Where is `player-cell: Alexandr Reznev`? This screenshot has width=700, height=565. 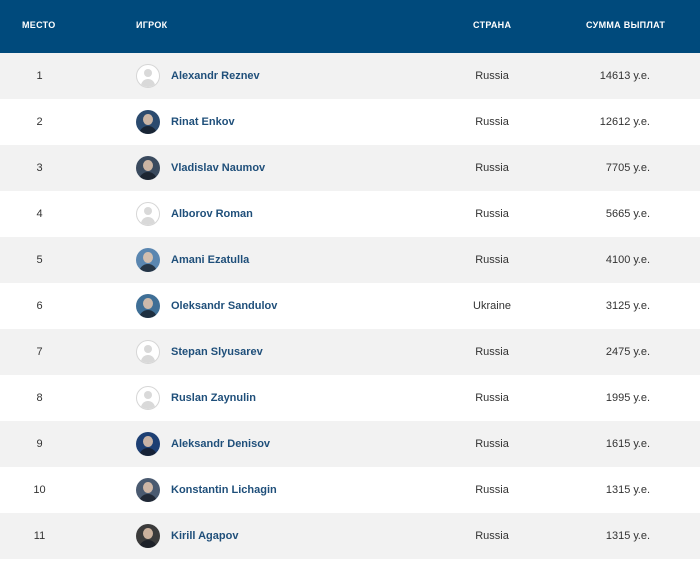 player-cell: Alexandr Reznev is located at coordinates (198, 76).